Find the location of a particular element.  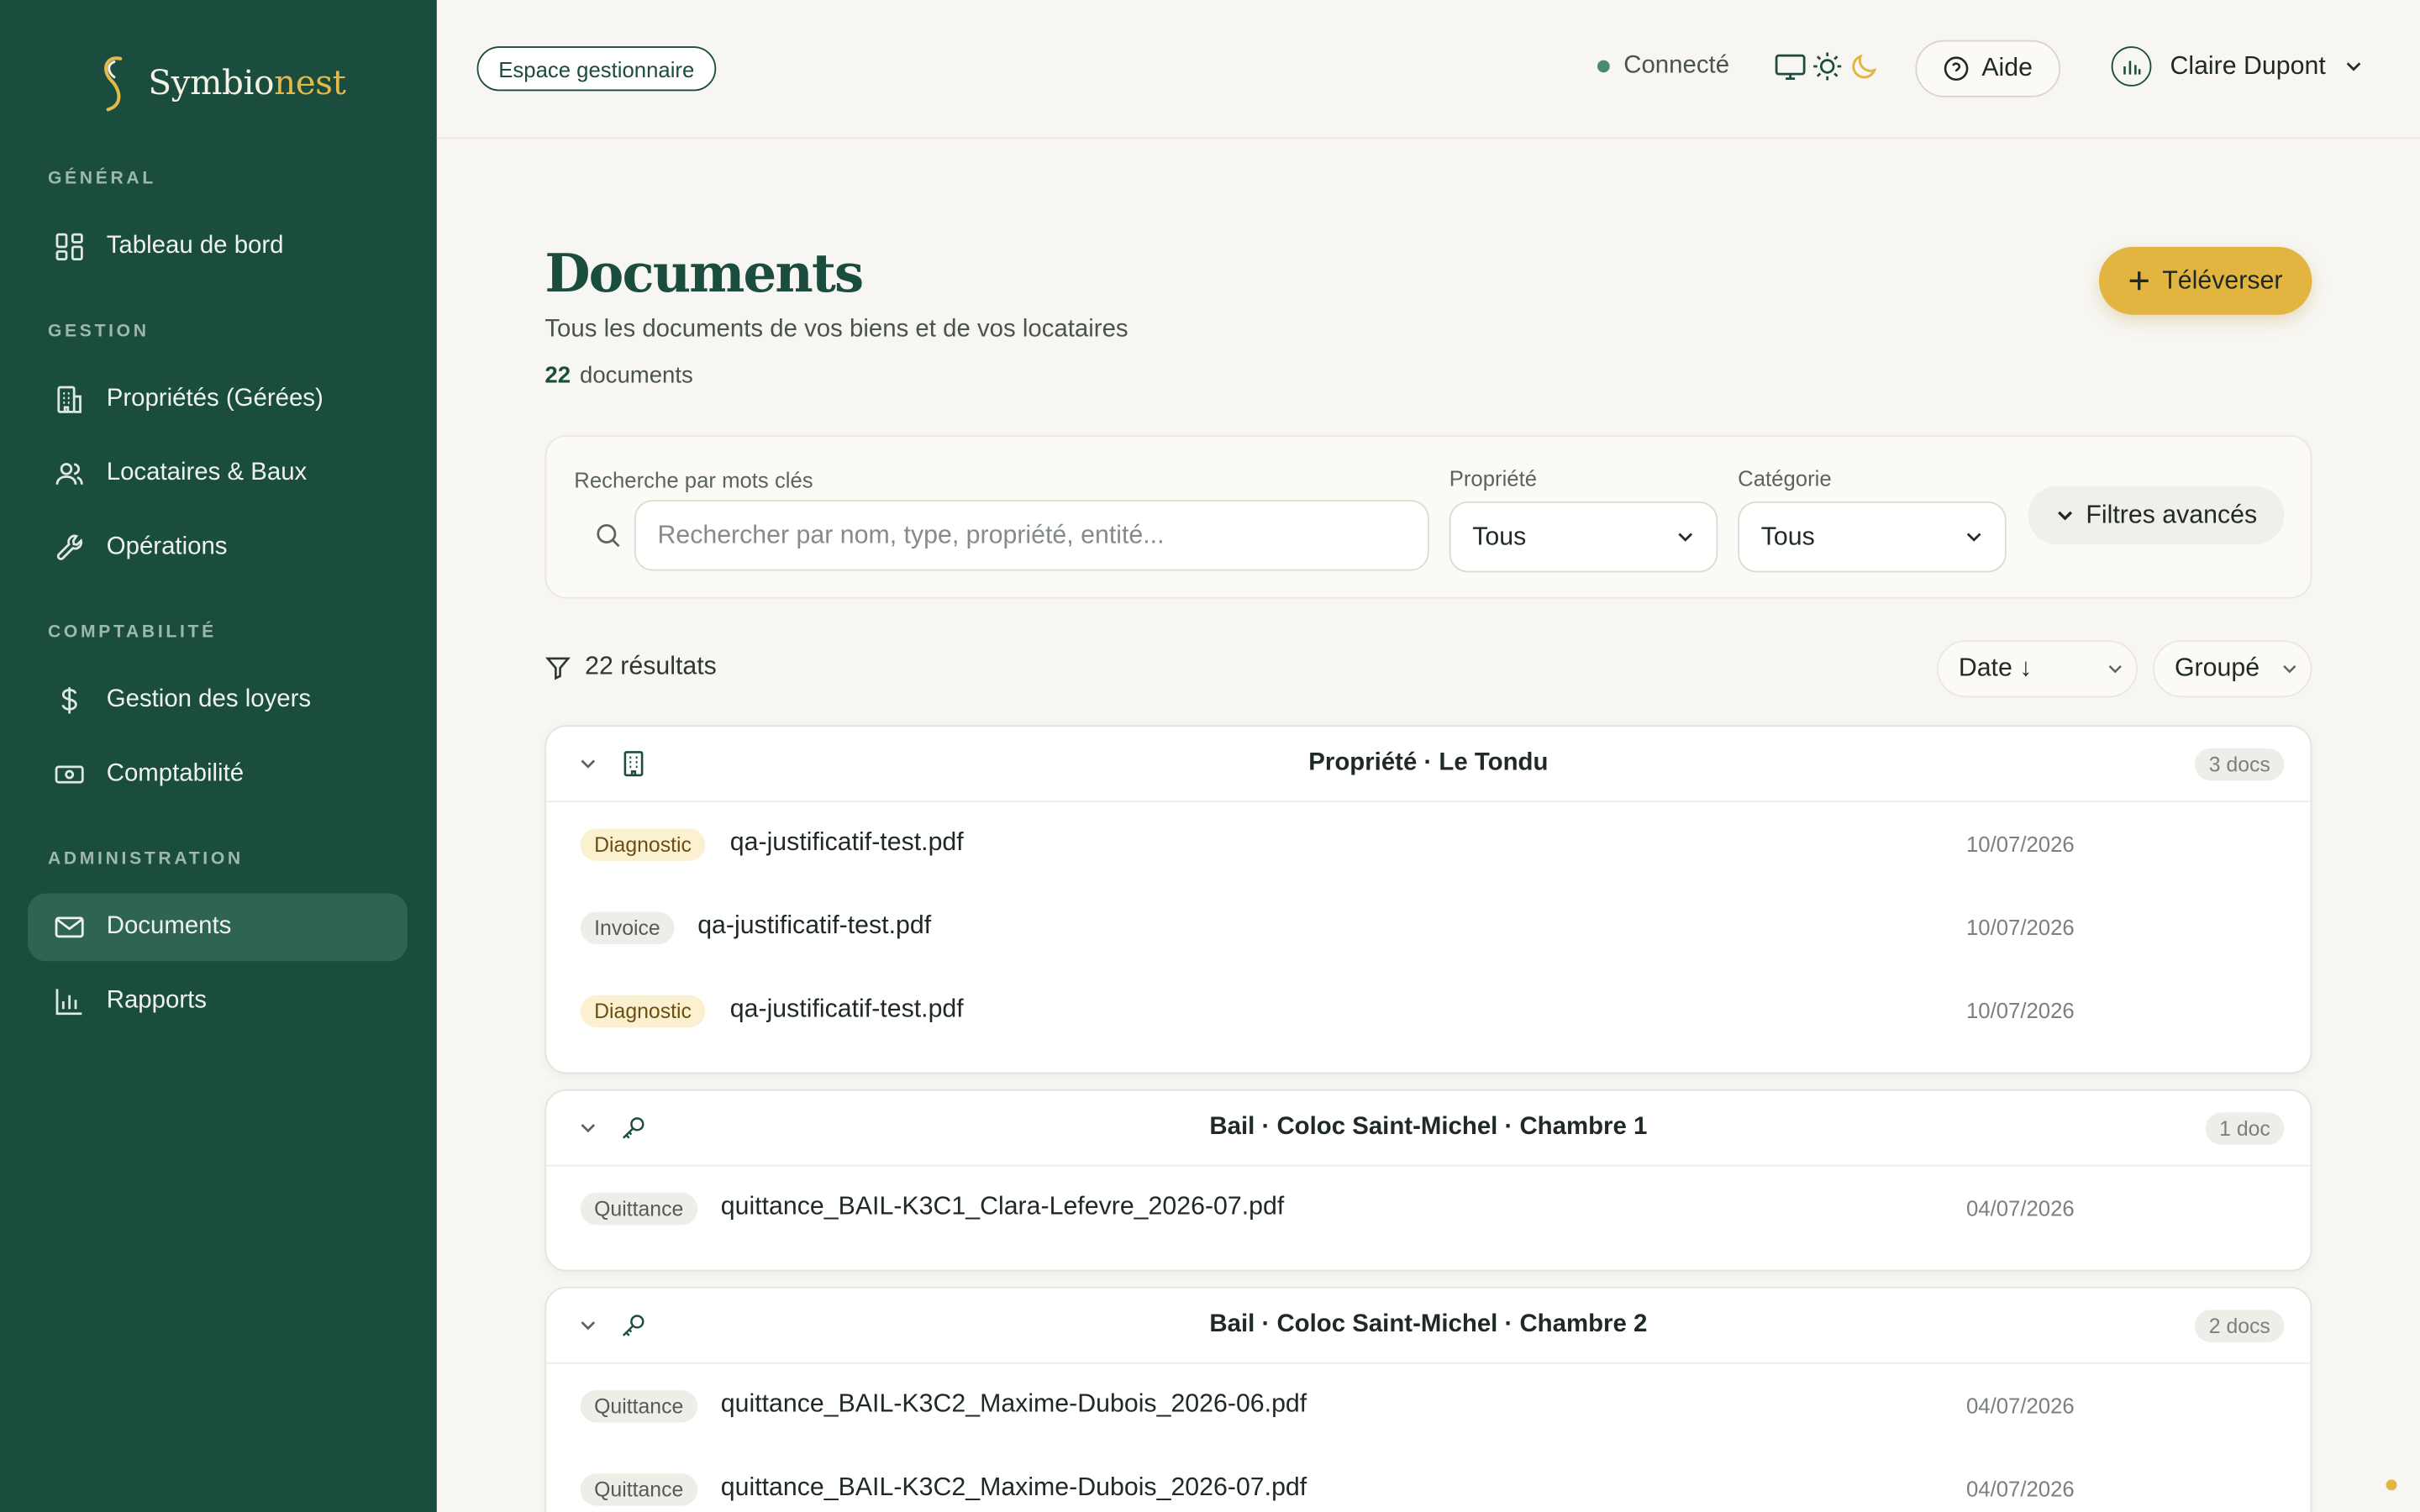

group-header: Propriété · Le Tondu 3 docs is located at coordinates (1428, 765).